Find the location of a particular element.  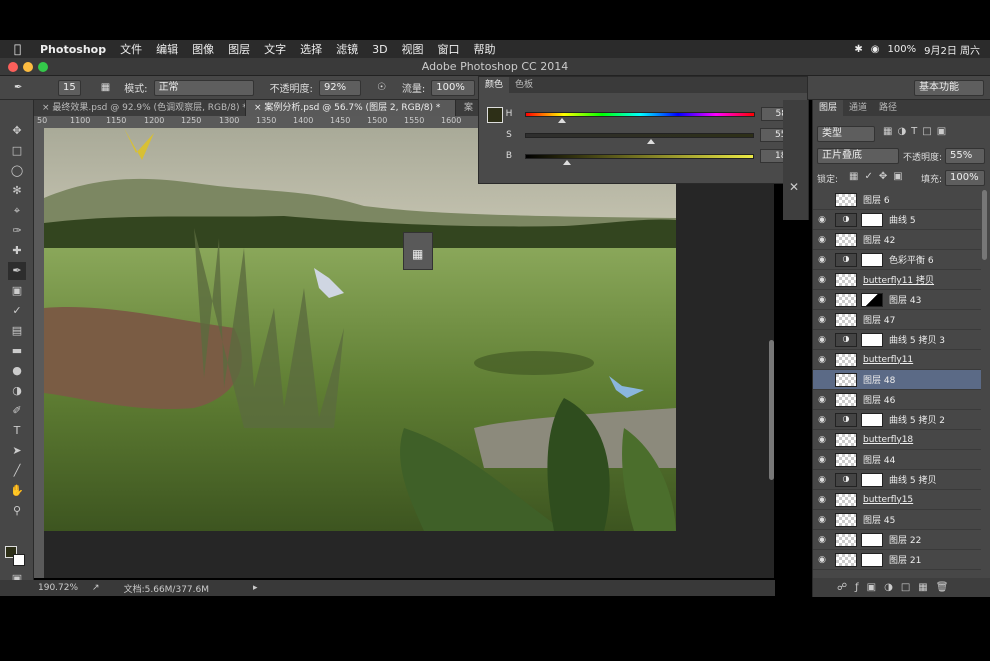

layer-row: ◉ butterfly11 is located at coordinates (897, 360).